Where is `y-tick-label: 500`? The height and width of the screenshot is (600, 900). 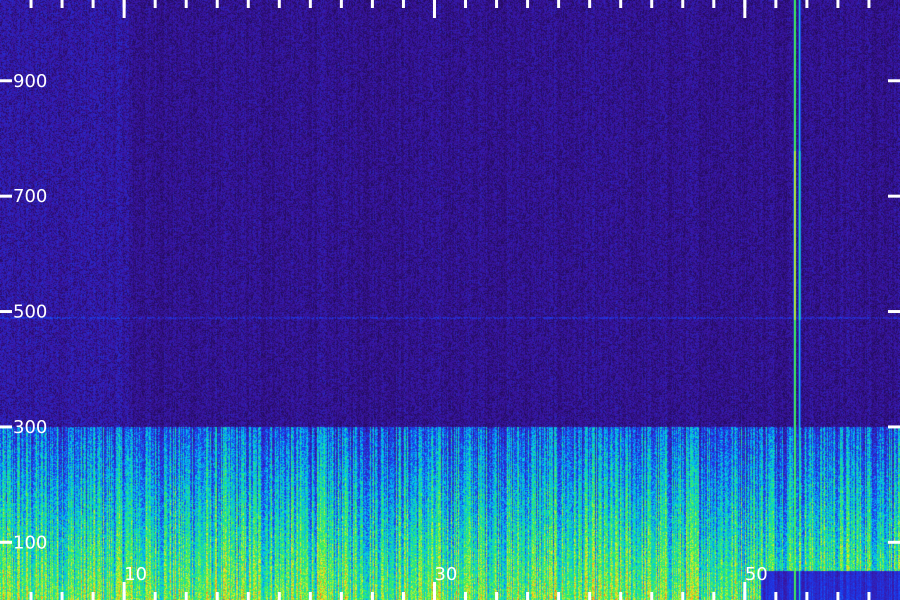
y-tick-label: 500 is located at coordinates (30, 312).